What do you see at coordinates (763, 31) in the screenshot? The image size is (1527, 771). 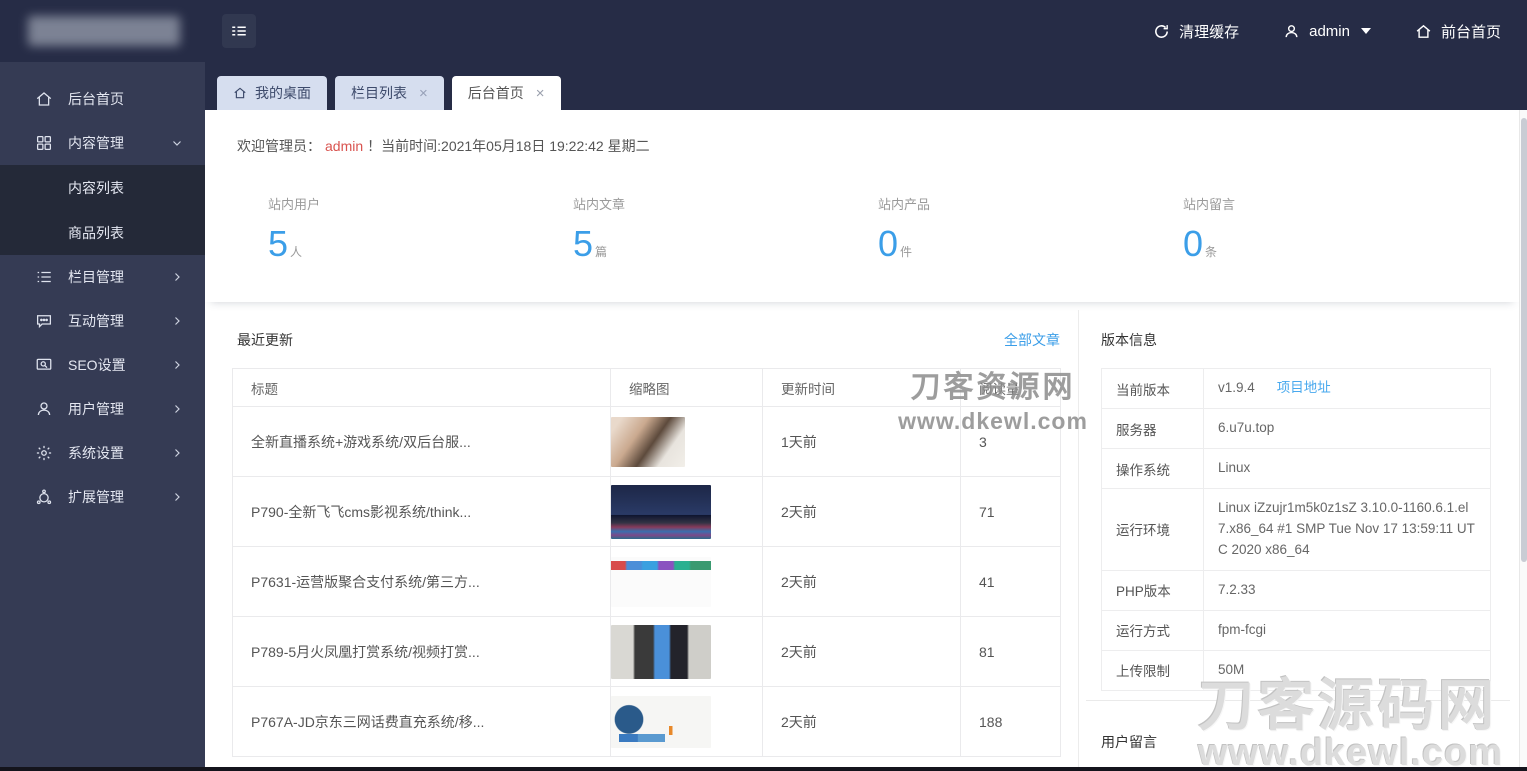 I see `topbar: 清理缓存 admin 前台首页` at bounding box center [763, 31].